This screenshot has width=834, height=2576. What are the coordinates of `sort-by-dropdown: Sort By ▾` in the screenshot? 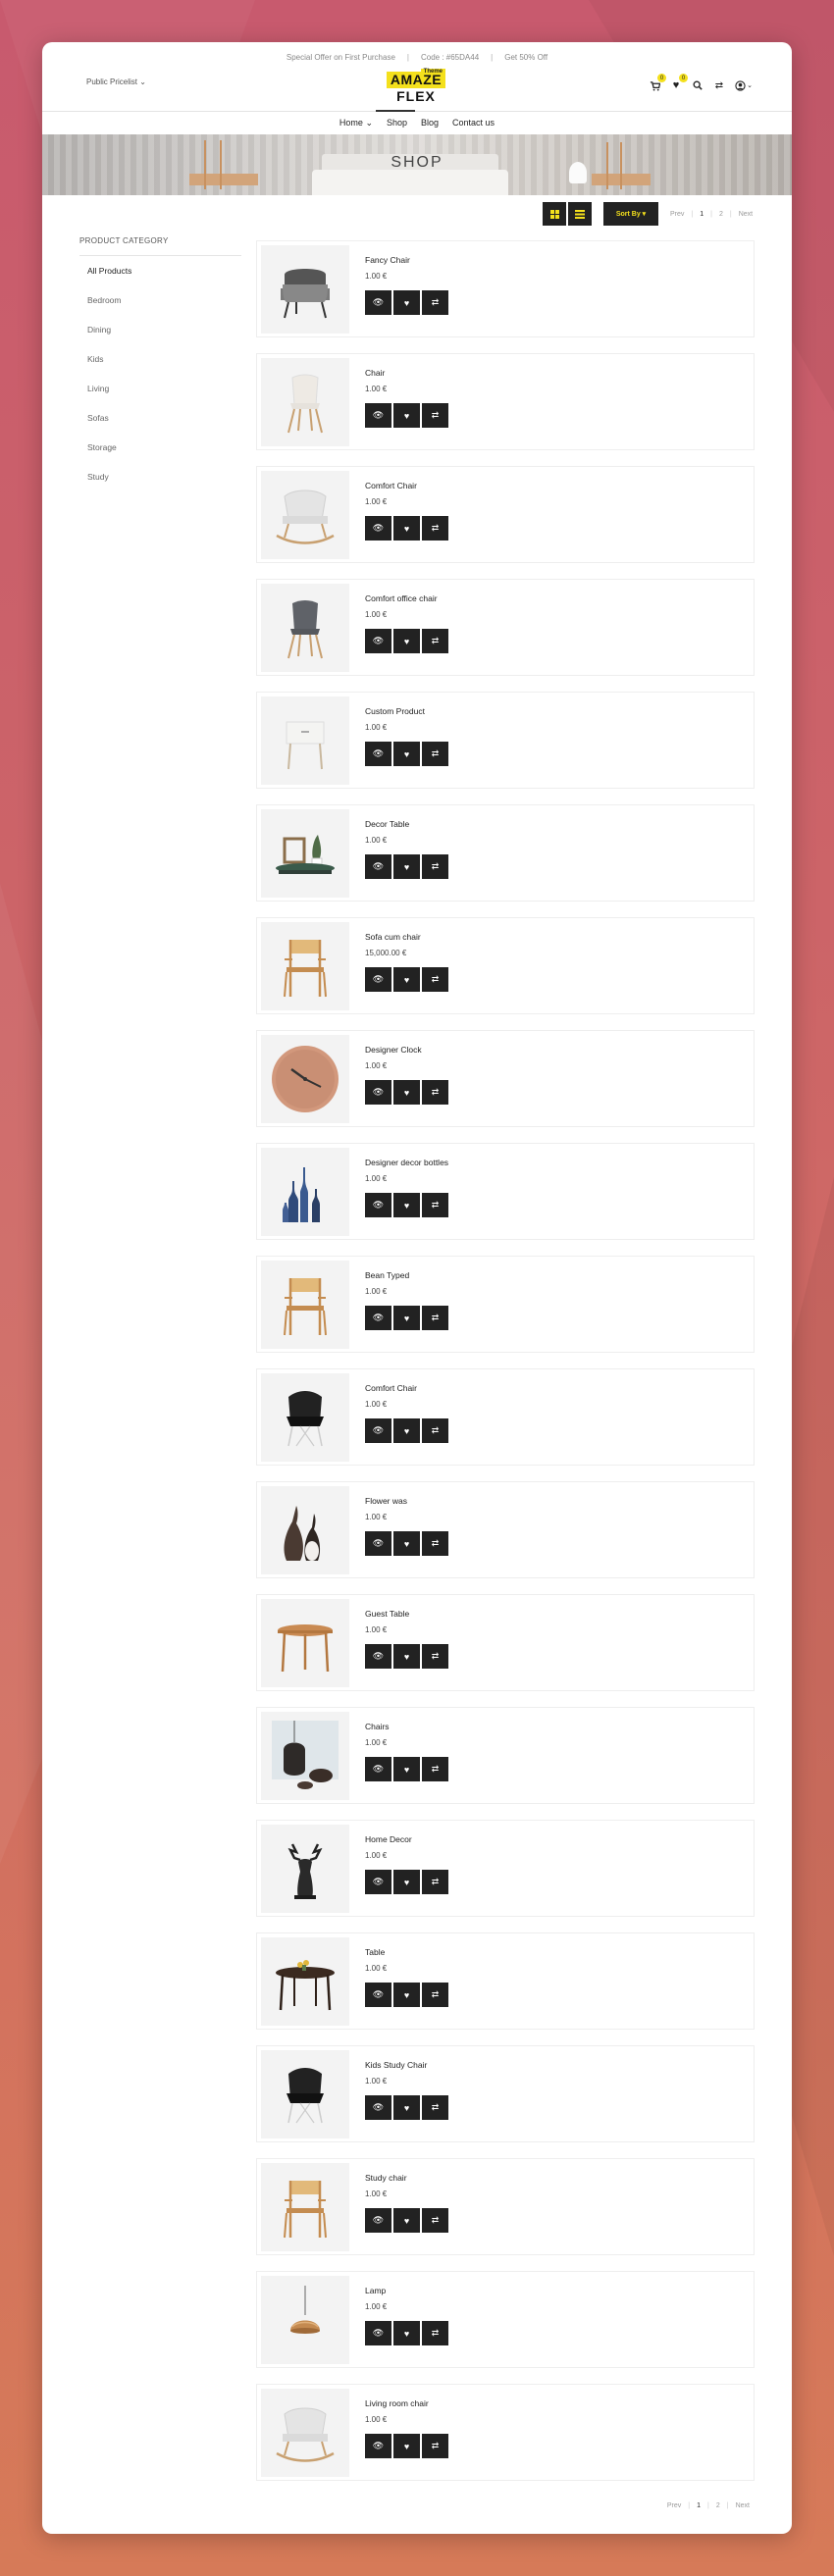 It's located at (630, 214).